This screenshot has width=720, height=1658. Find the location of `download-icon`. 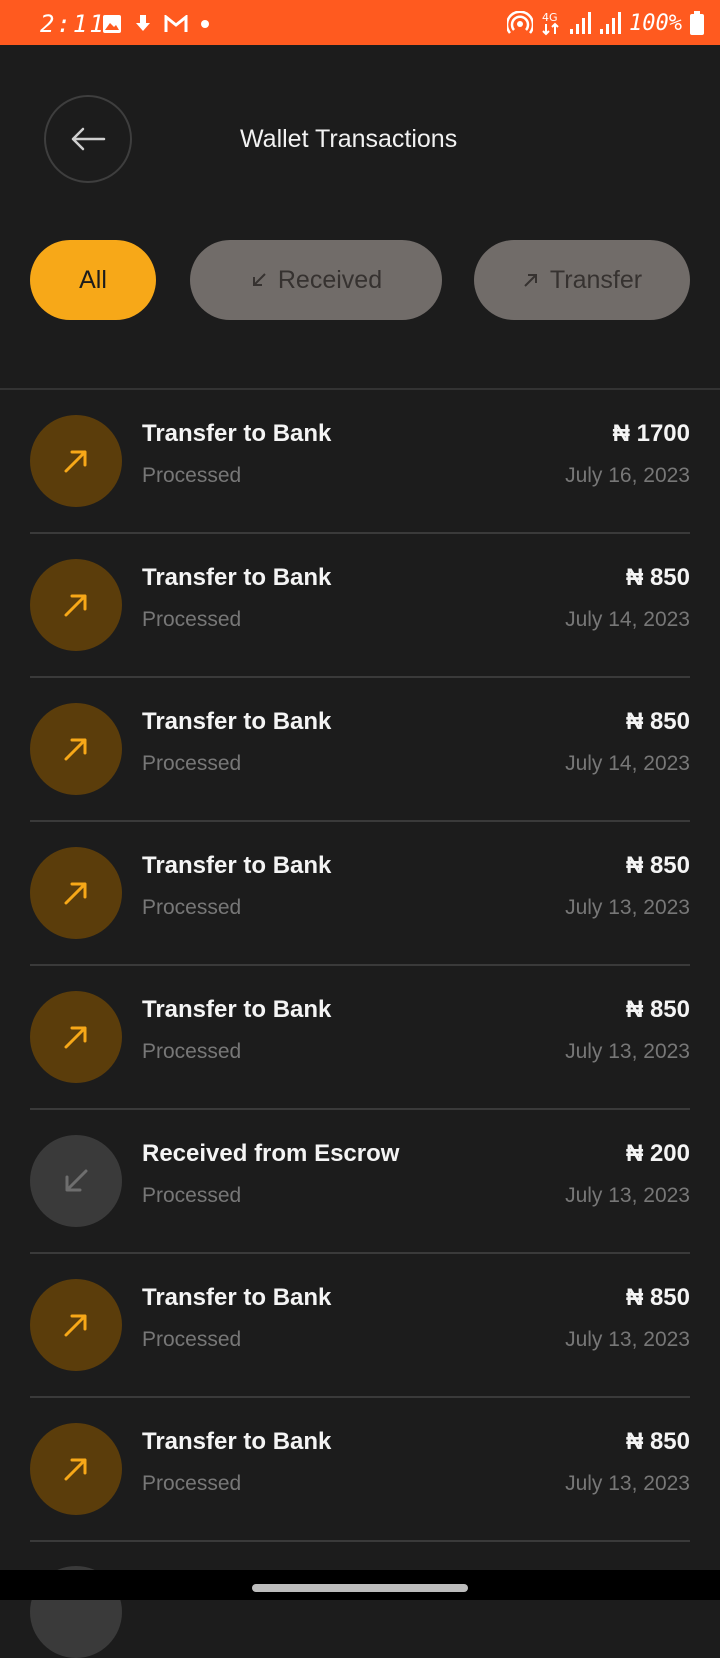

download-icon is located at coordinates (143, 23).